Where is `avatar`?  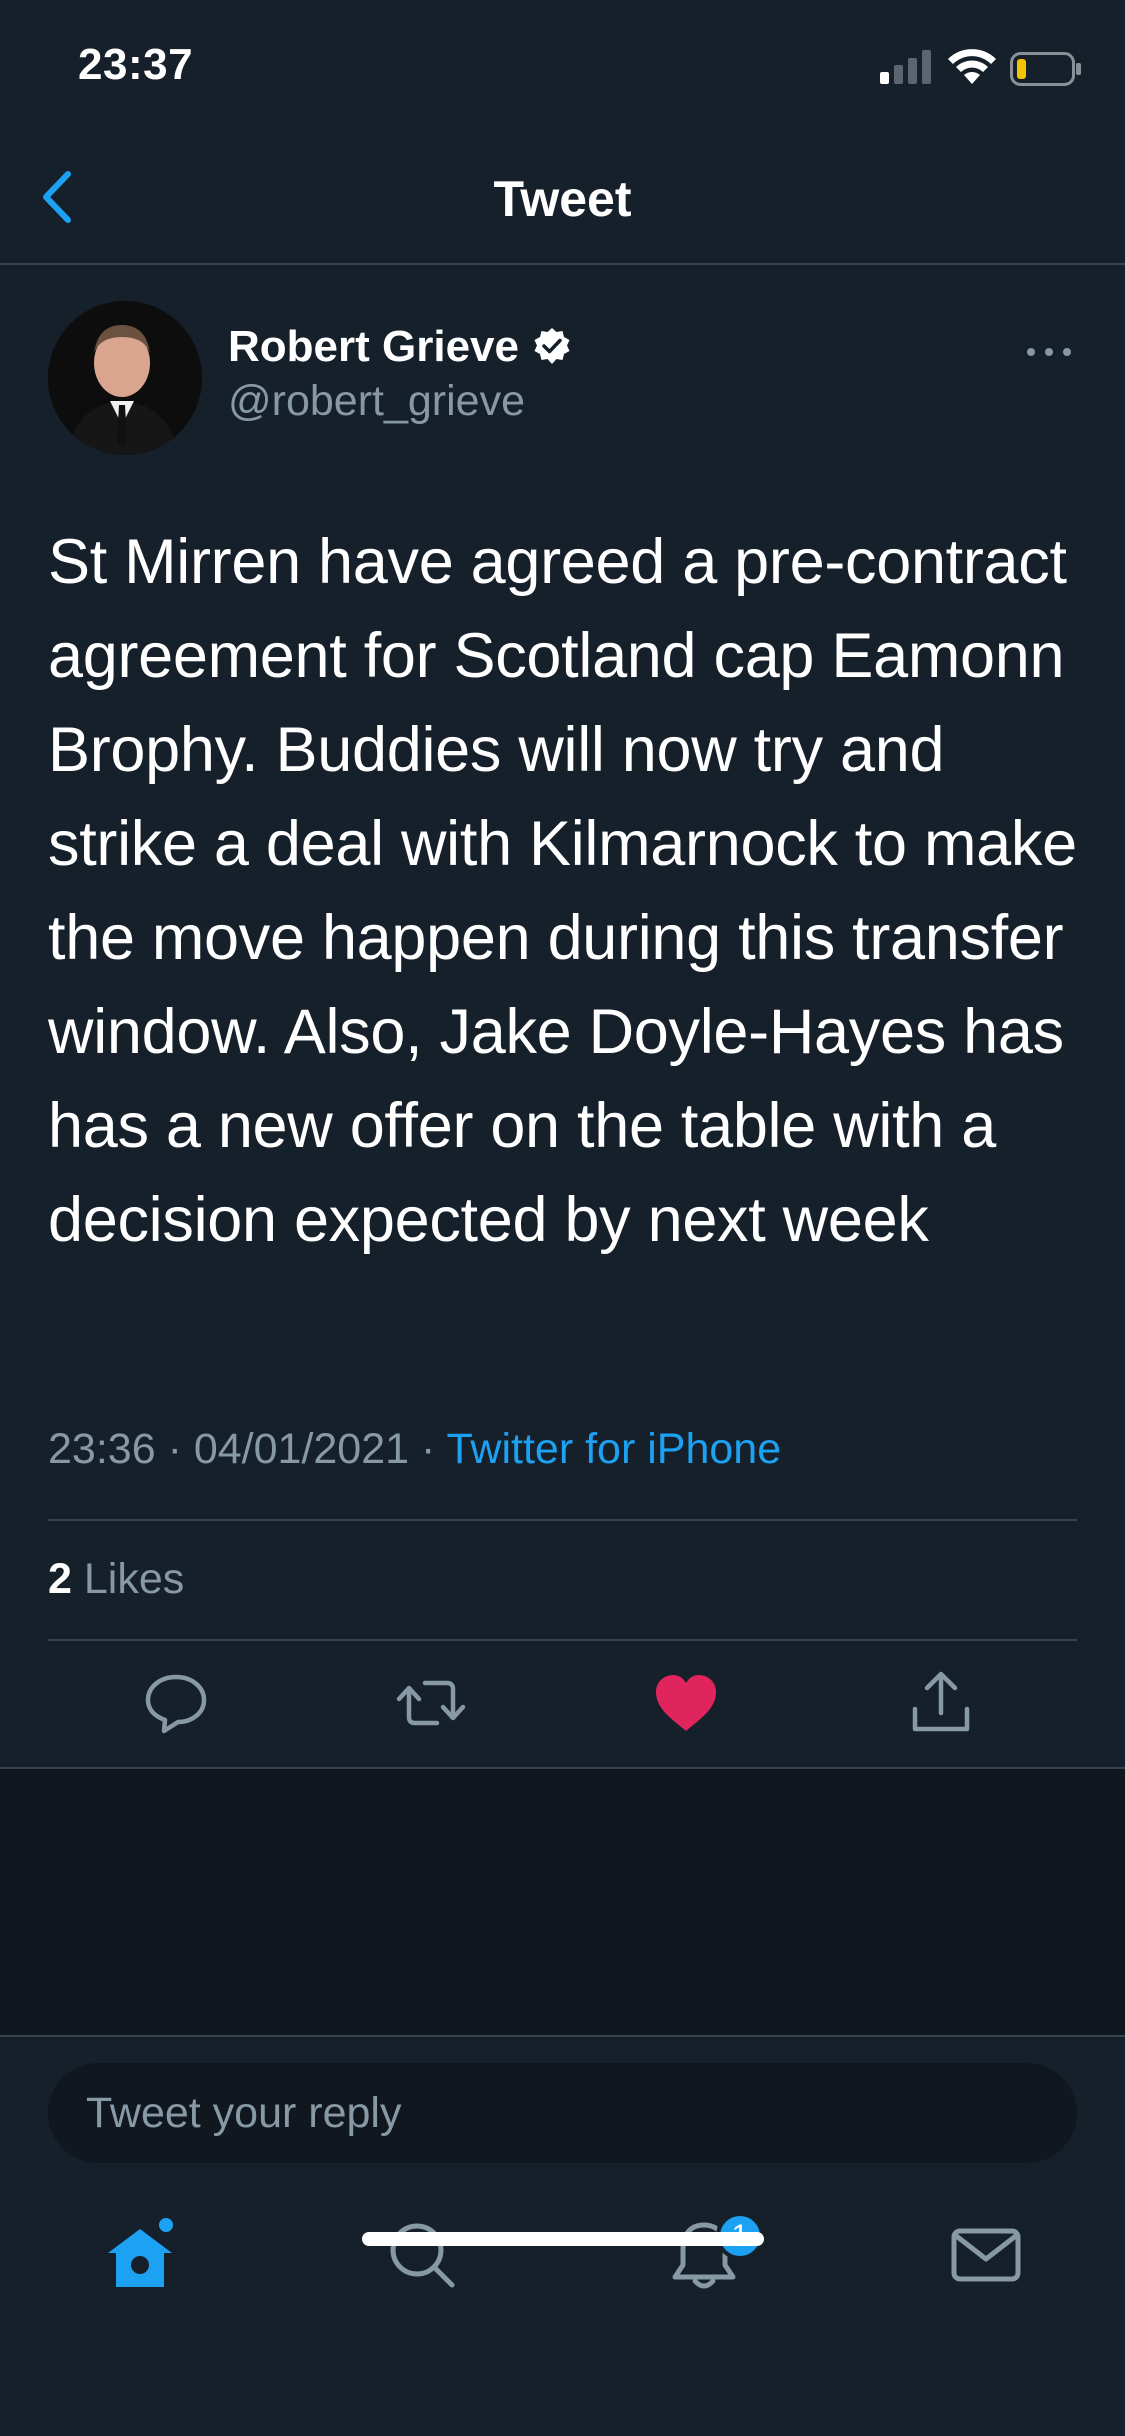
avatar is located at coordinates (125, 378).